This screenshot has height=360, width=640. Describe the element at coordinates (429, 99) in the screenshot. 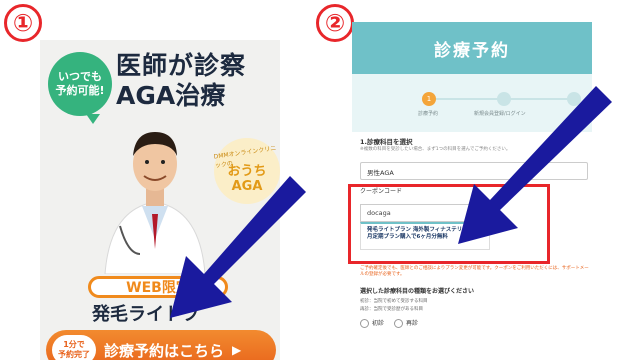

I see `progress-step-1: 1` at that location.